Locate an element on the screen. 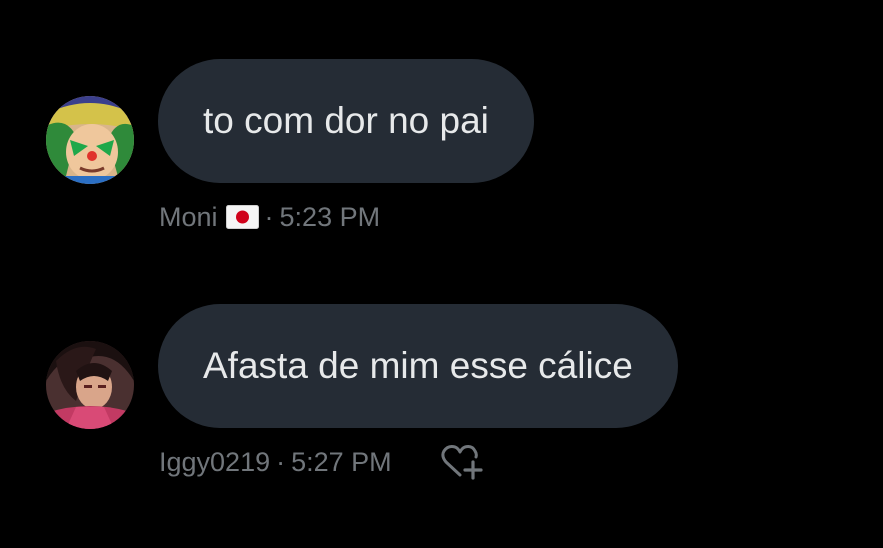  message-meta-1: Moni · 5:23 PM is located at coordinates (269, 217).